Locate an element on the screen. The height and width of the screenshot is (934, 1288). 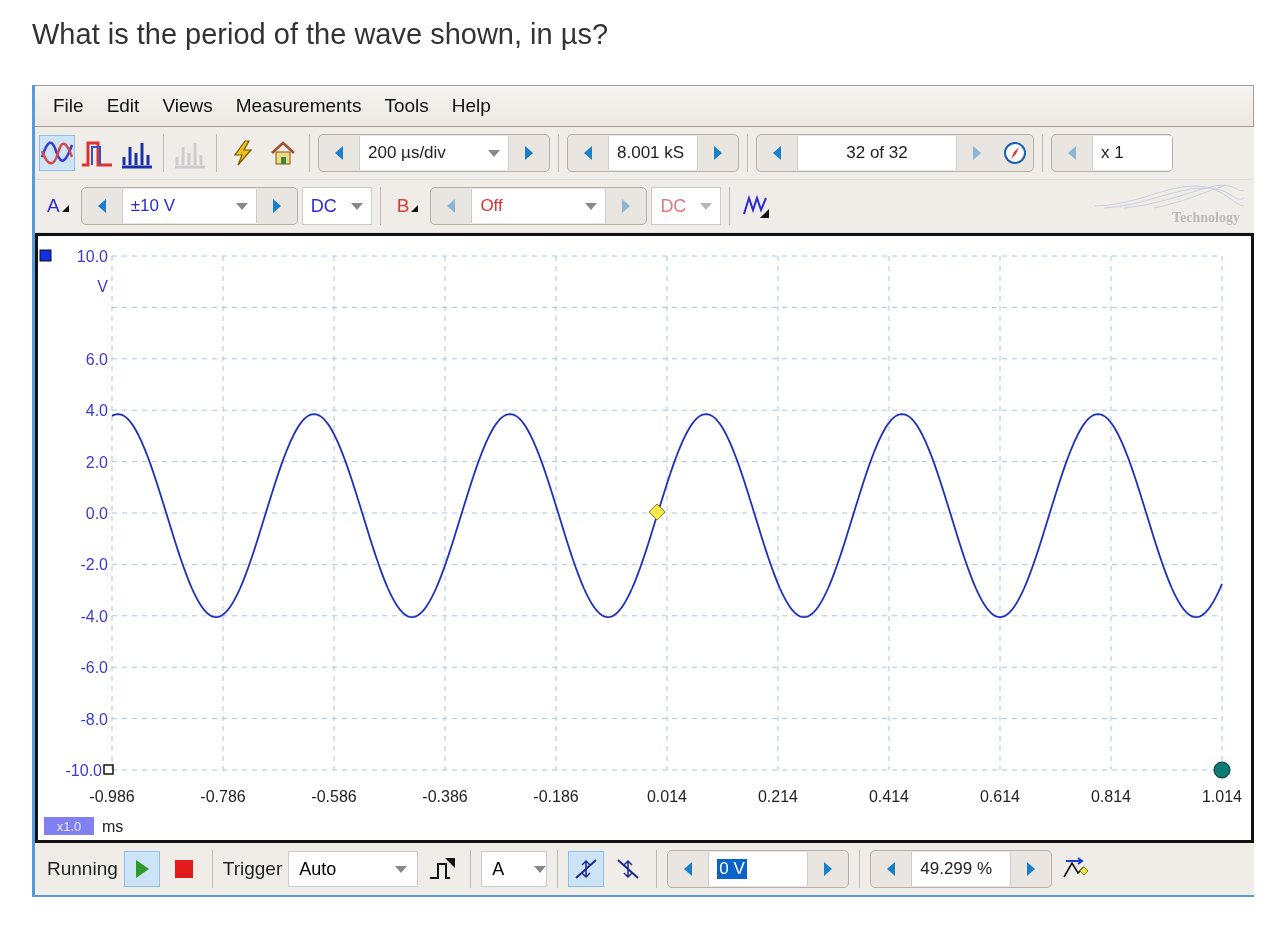
menu-item: Measurements is located at coordinates (298, 106).